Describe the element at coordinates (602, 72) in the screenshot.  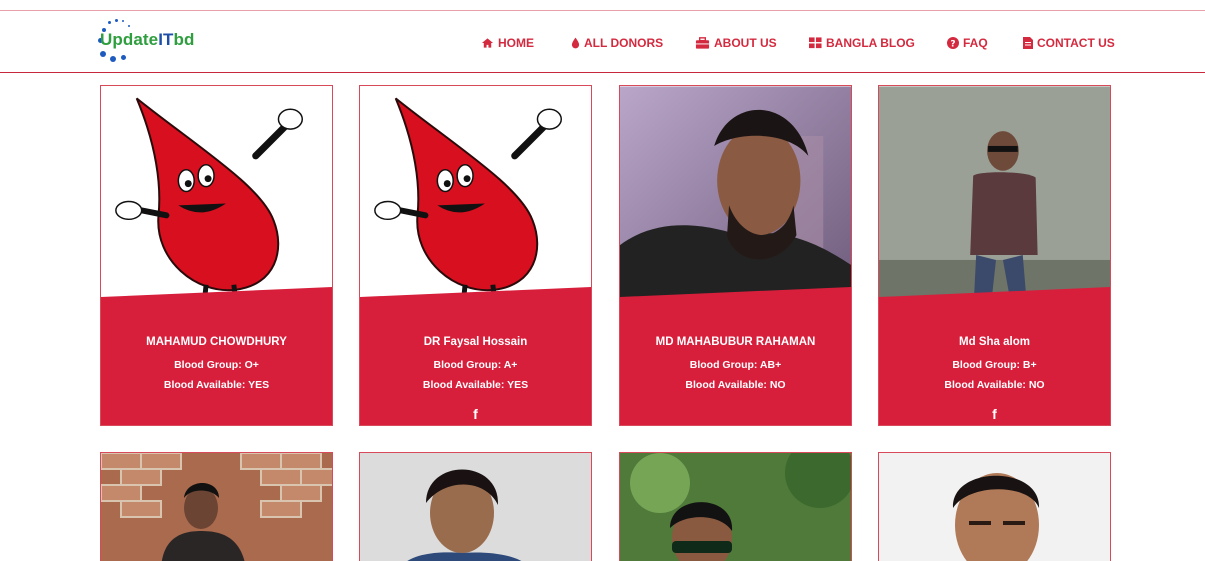
I see `header-divider` at that location.